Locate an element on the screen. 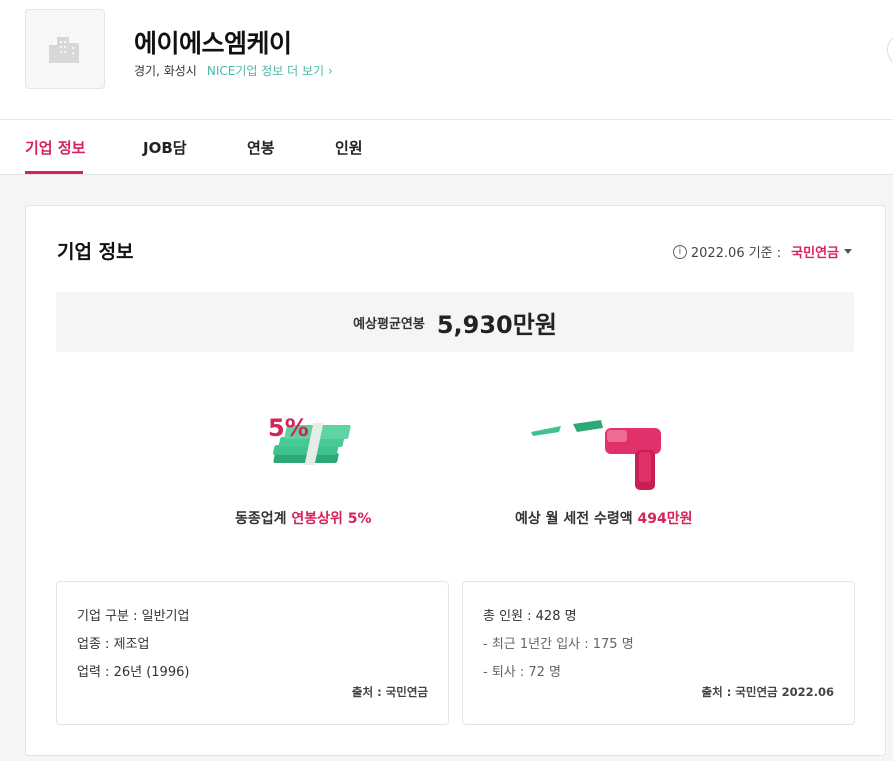  industry-rank-text: 동종업계 연봉상위 5% is located at coordinates (303, 518).